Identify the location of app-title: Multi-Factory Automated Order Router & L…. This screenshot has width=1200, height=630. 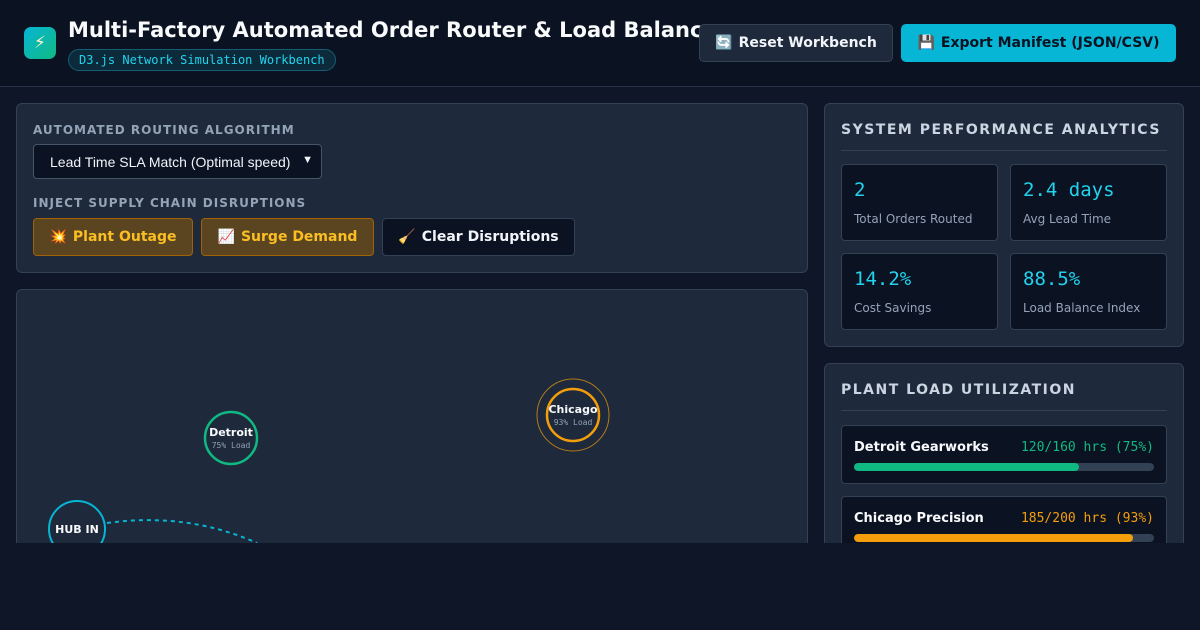
(398, 30).